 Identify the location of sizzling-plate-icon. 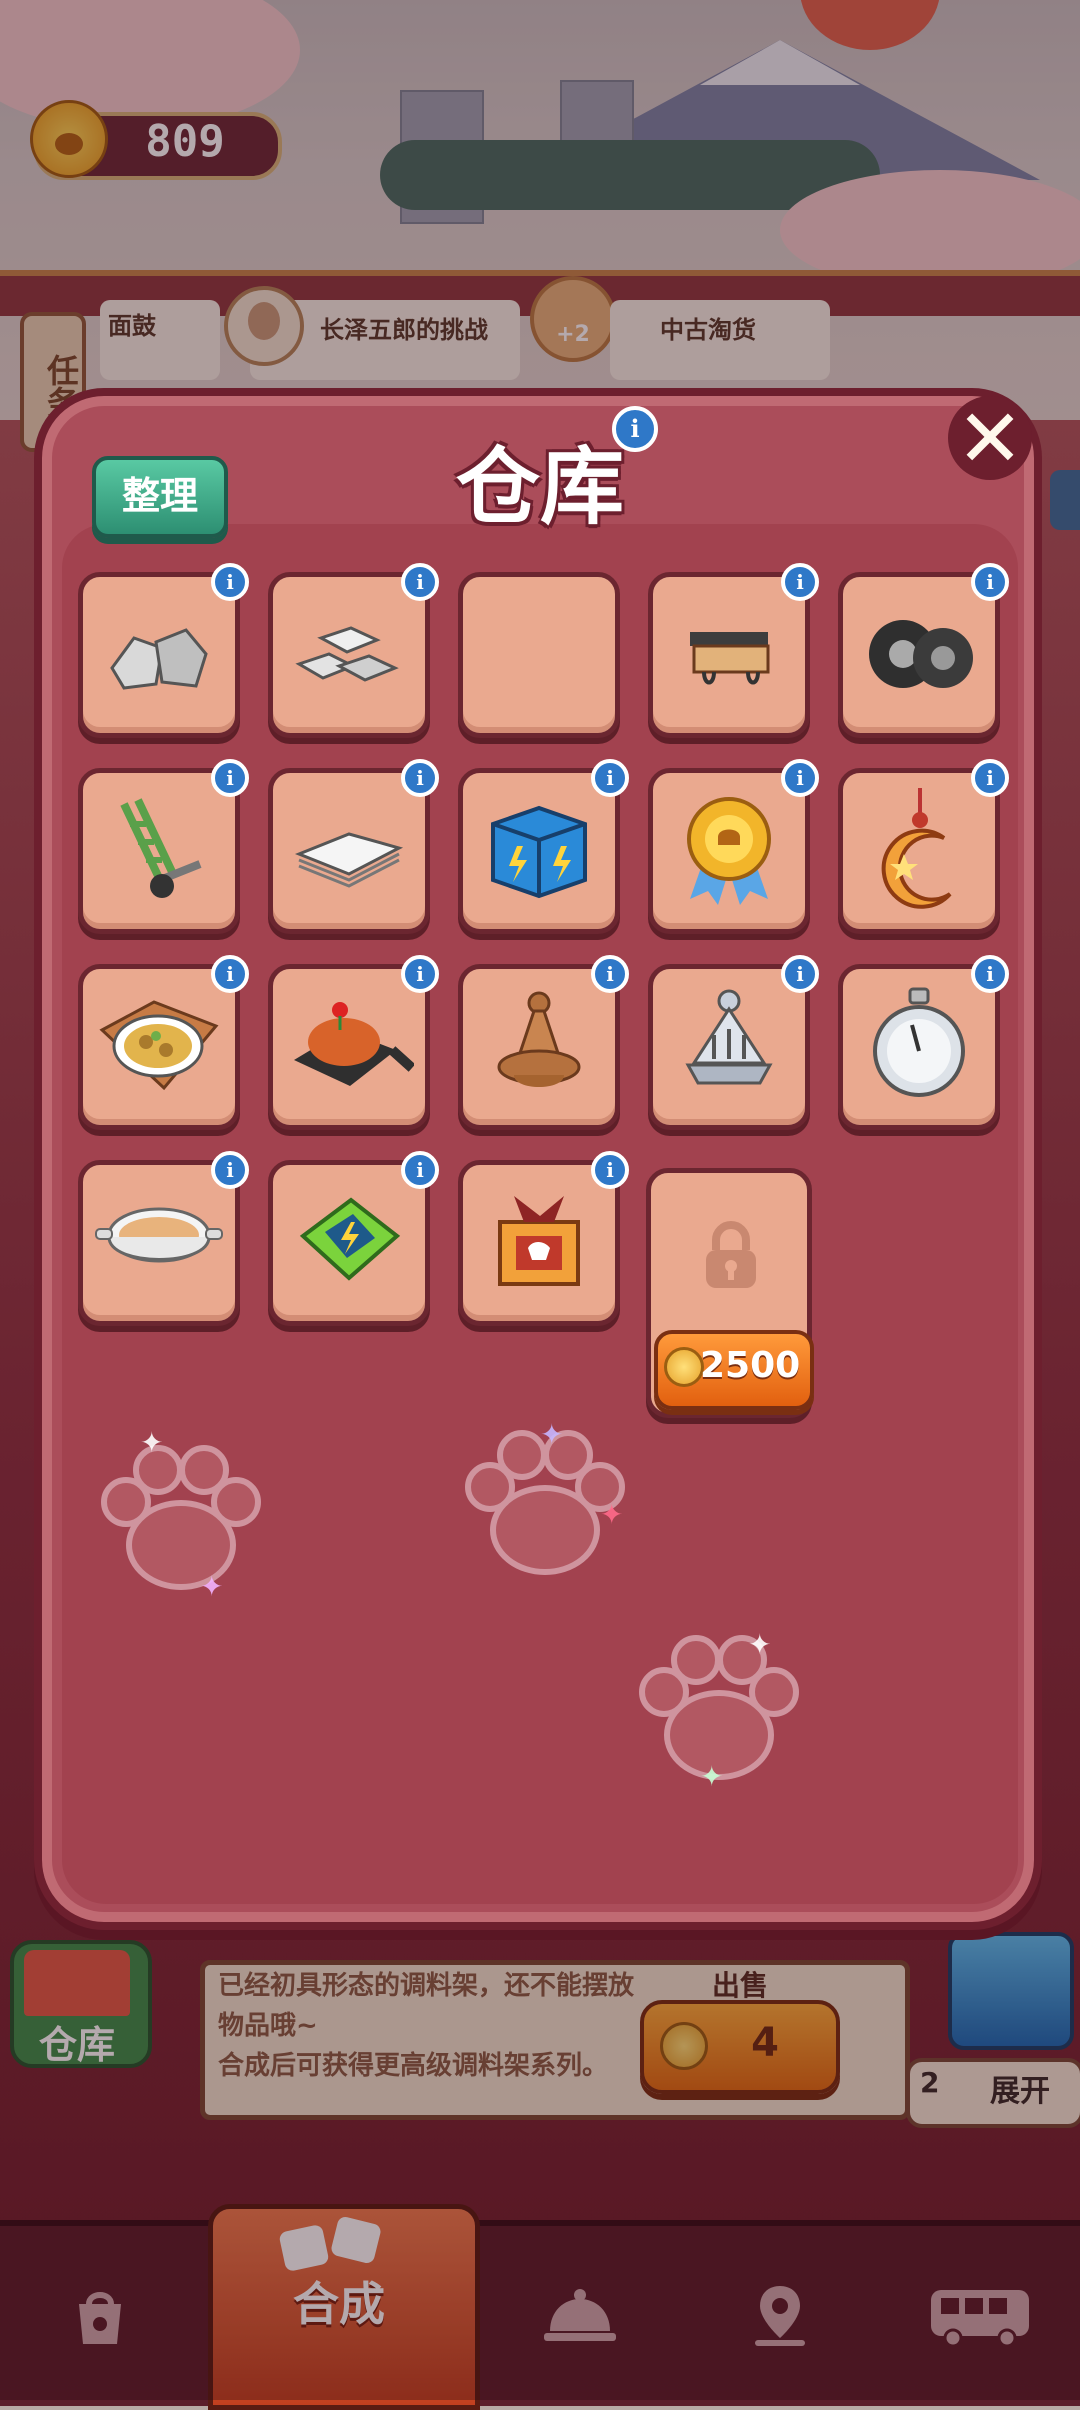
(350, 1047).